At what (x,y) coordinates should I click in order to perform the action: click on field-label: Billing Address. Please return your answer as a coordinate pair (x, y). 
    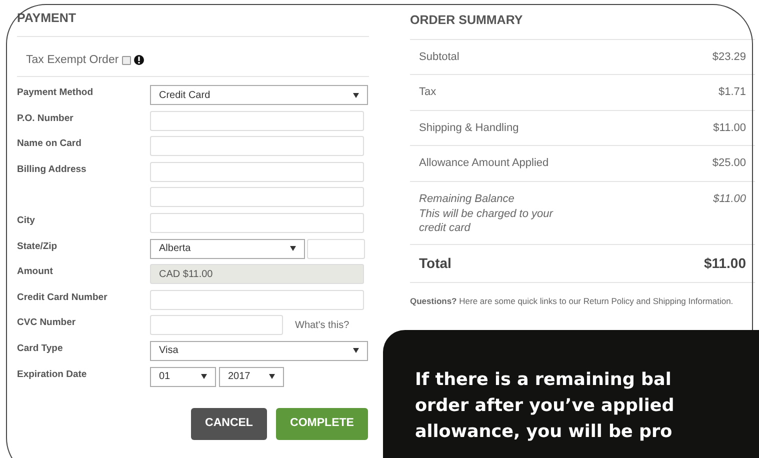
    Looking at the image, I should click on (51, 169).